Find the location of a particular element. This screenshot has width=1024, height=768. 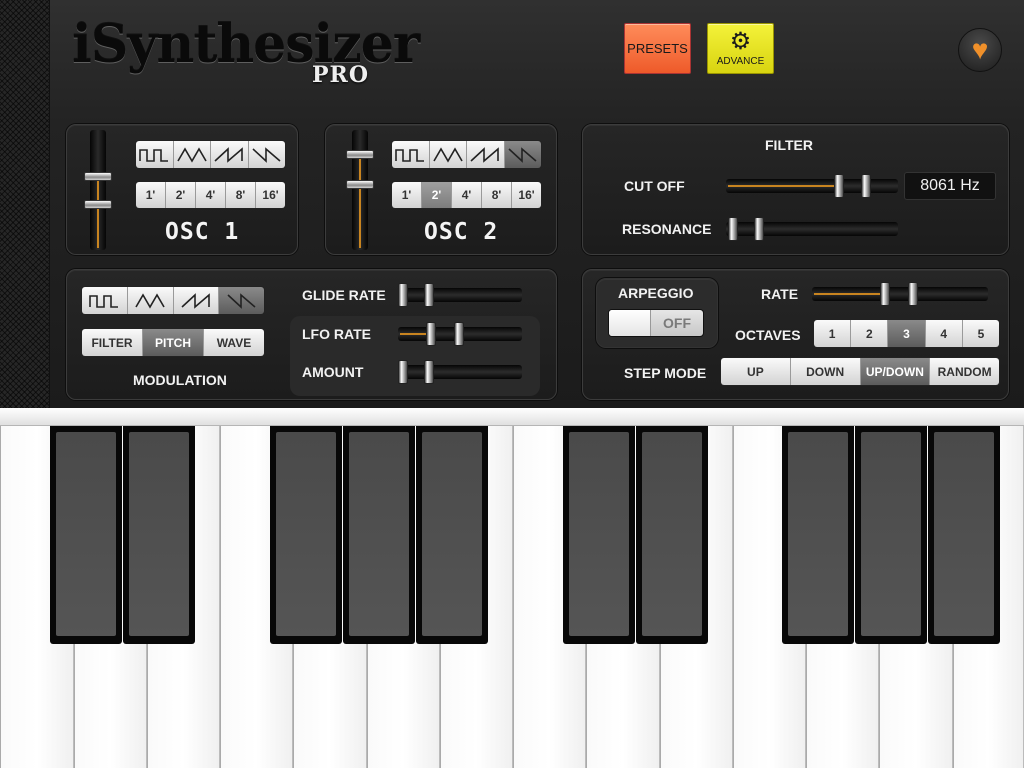

mod-target-button: FILTER is located at coordinates (112, 342).